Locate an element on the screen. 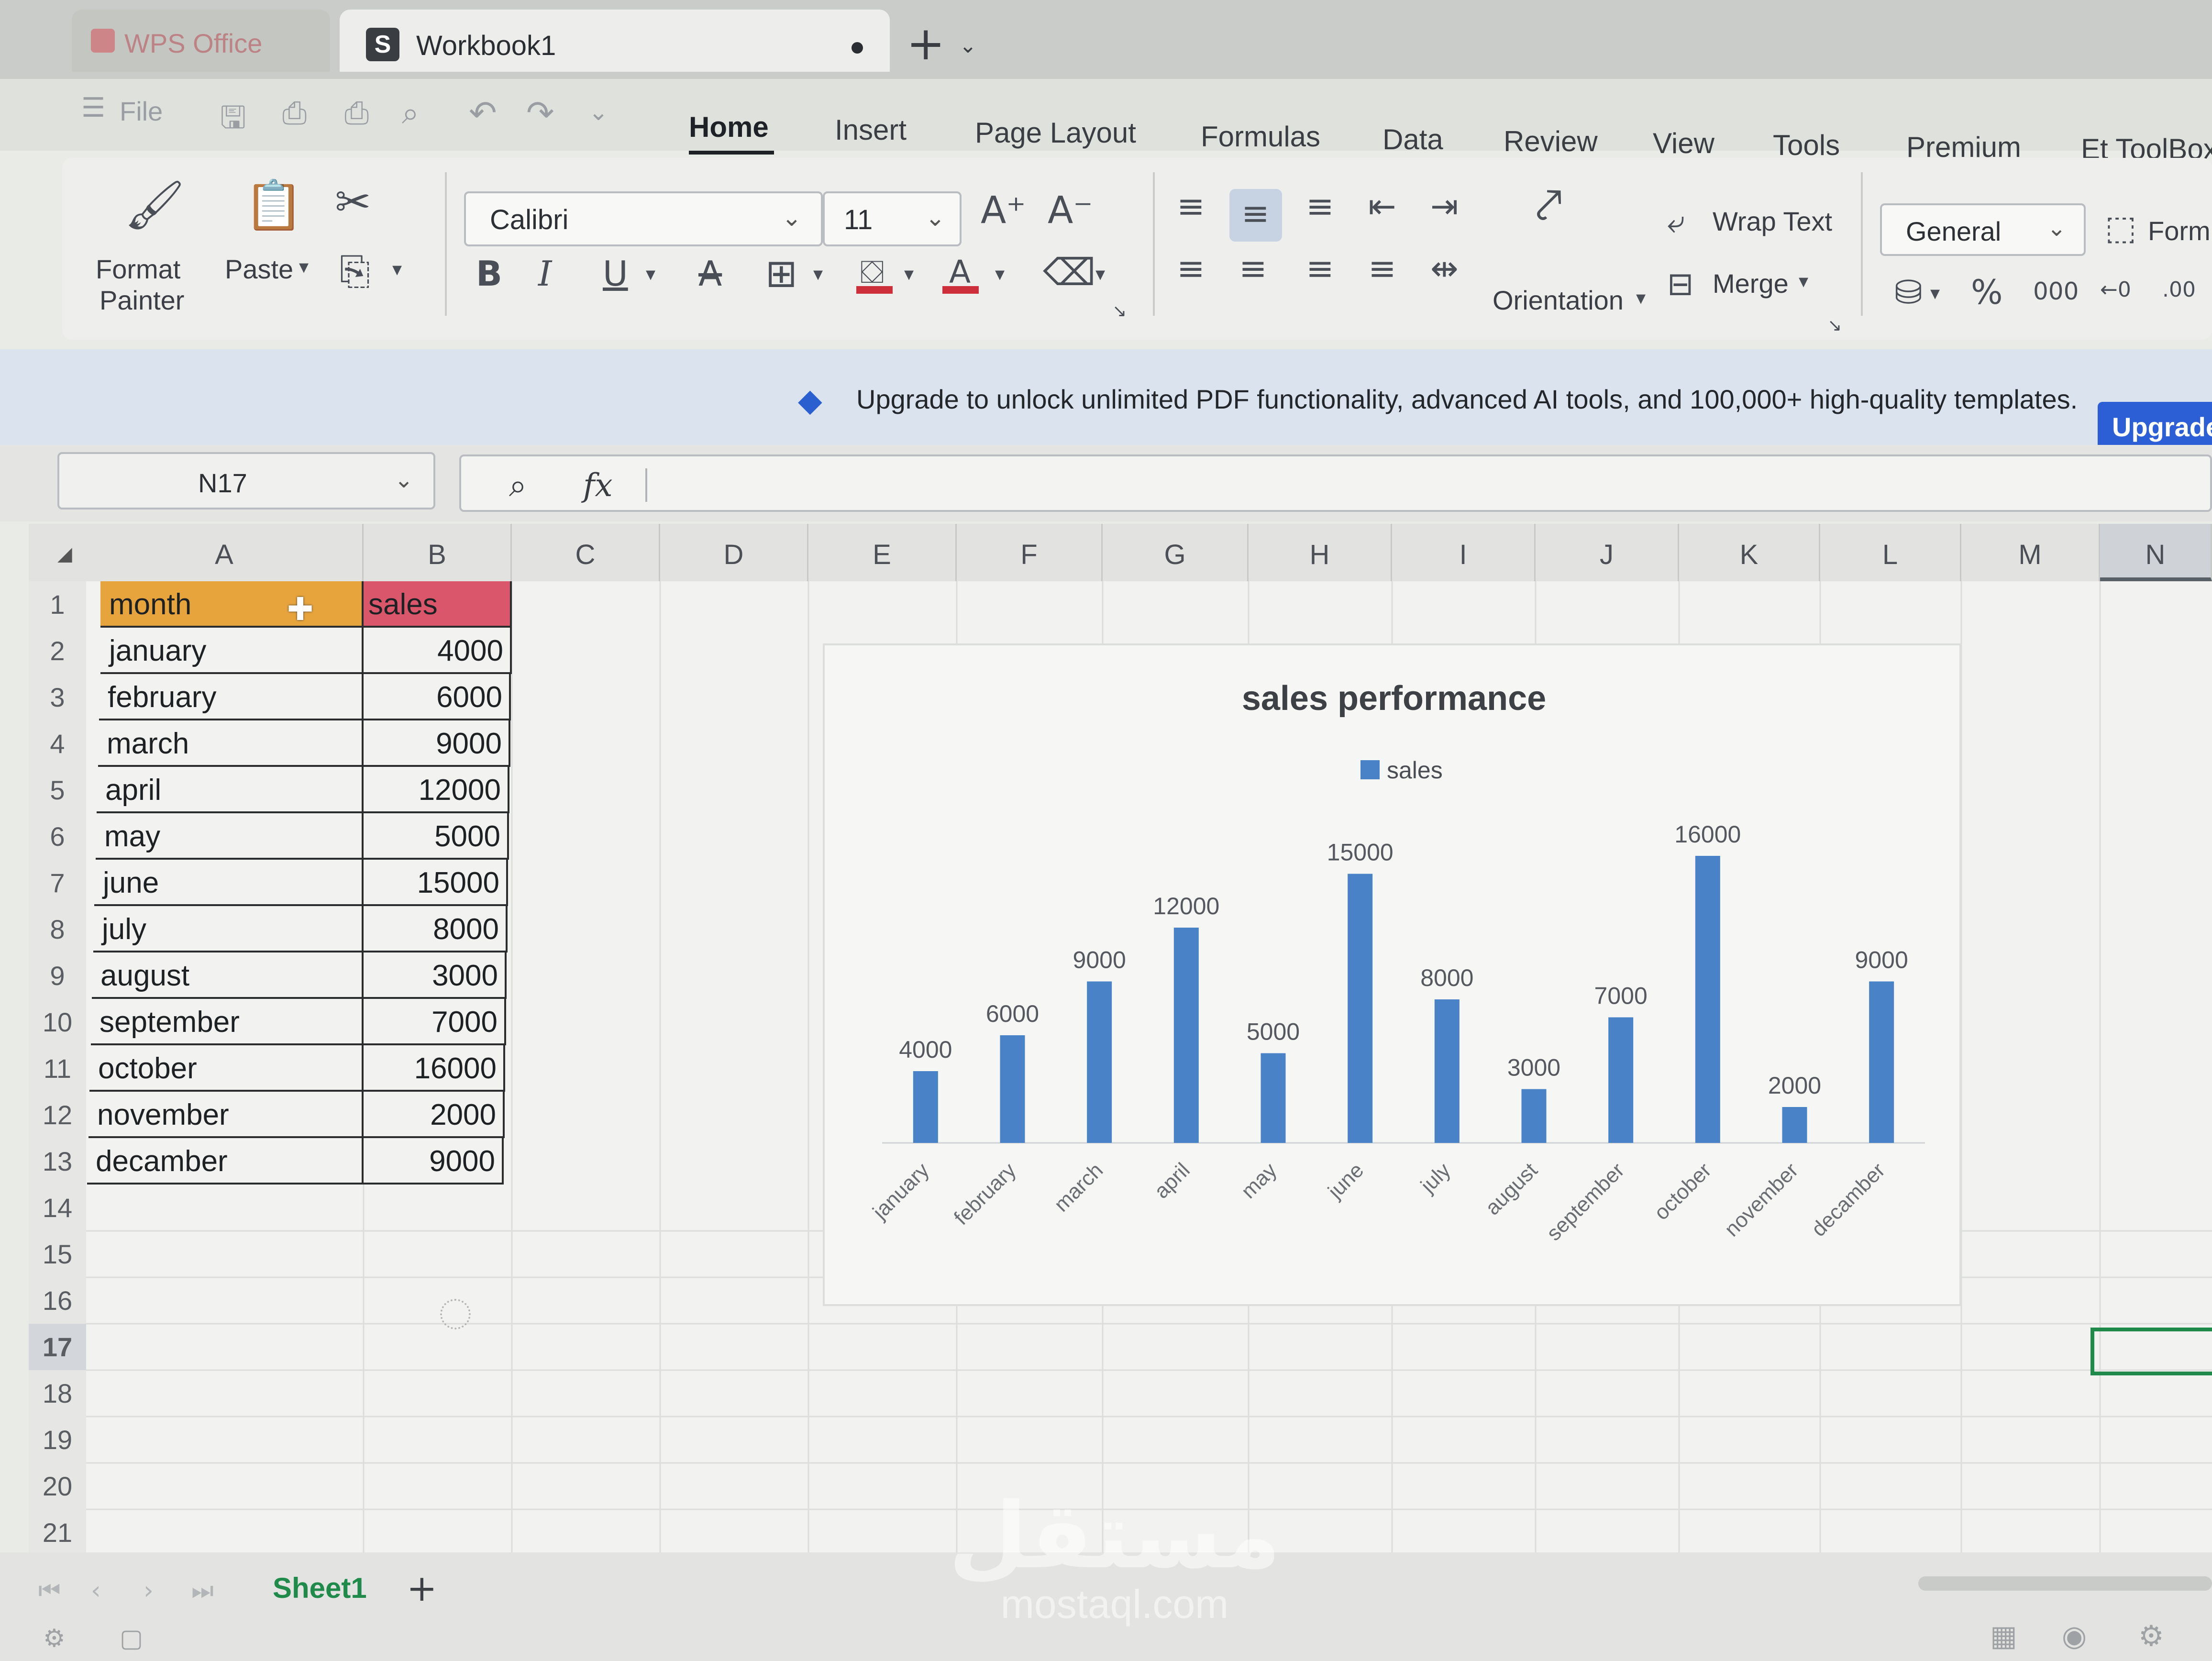 Image resolution: width=2212 pixels, height=1661 pixels. tab-review: Review is located at coordinates (1551, 142).